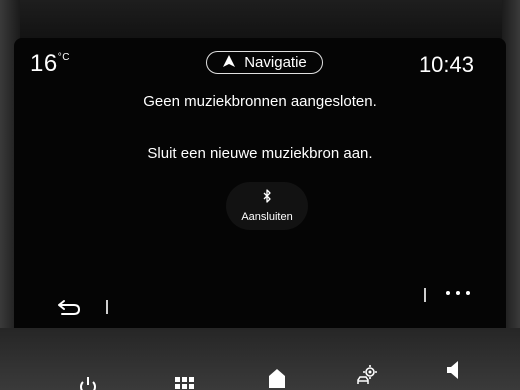 Image resolution: width=520 pixels, height=390 pixels. What do you see at coordinates (69, 307) in the screenshot?
I see `back-button` at bounding box center [69, 307].